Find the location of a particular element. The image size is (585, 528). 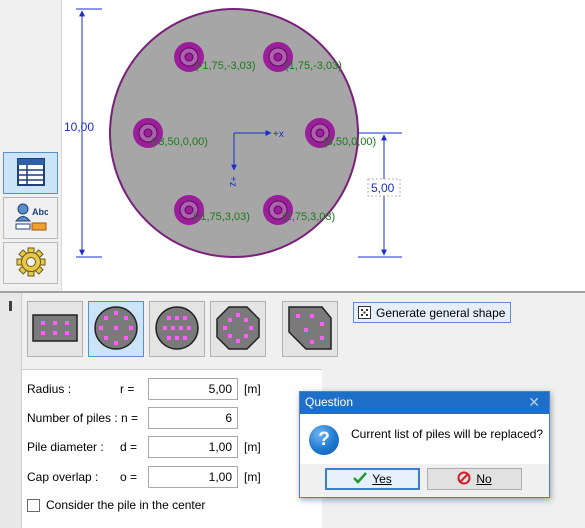

cap-overlap-symbol: o = is located at coordinates (129, 477).